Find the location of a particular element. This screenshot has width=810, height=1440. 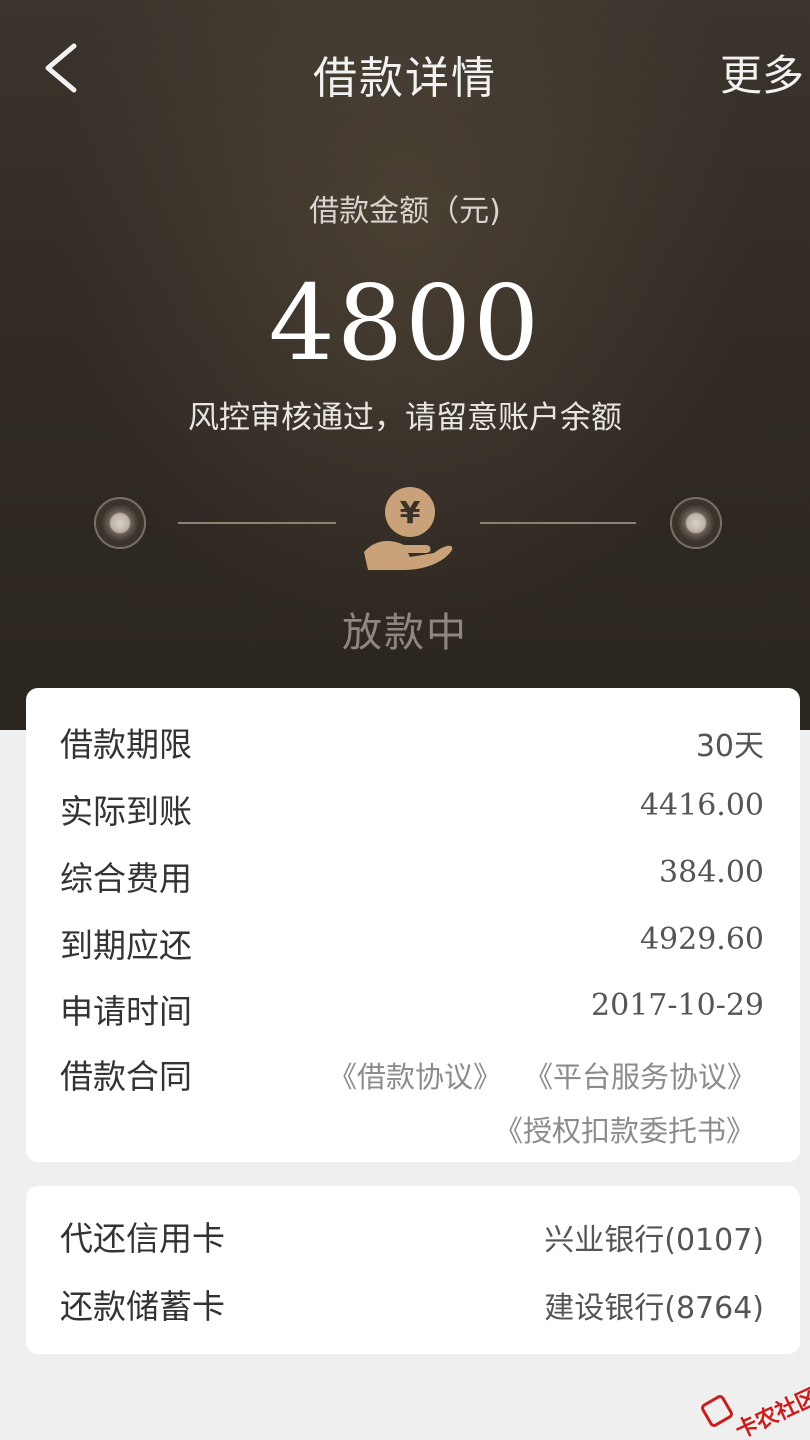

detail-label: 借款合同 is located at coordinates (126, 1076).